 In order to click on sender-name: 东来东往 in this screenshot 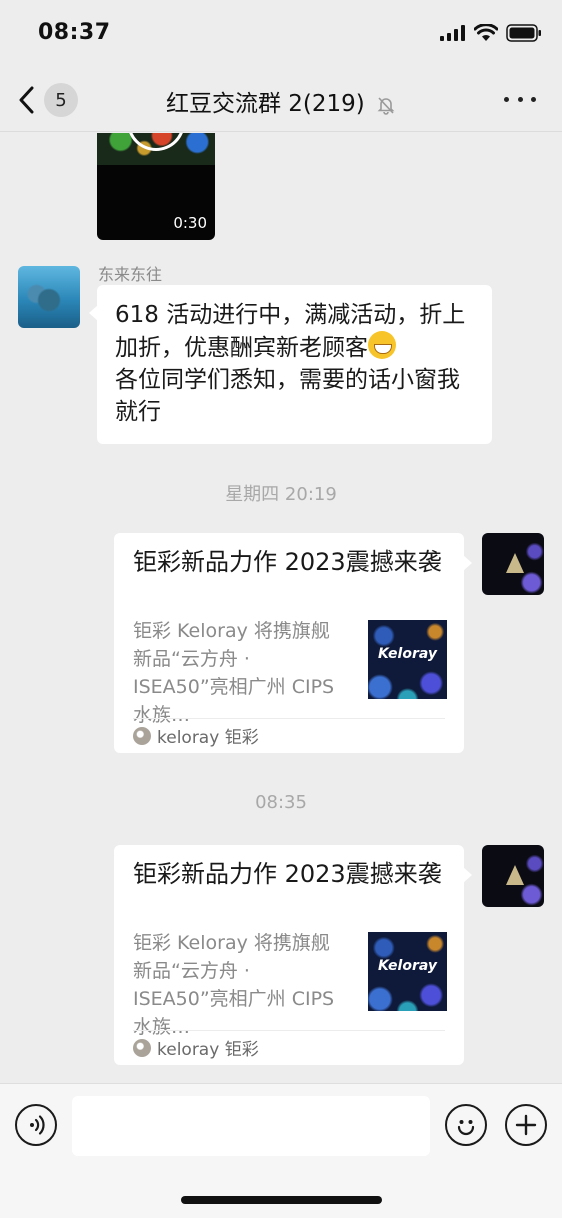, I will do `click(130, 274)`.